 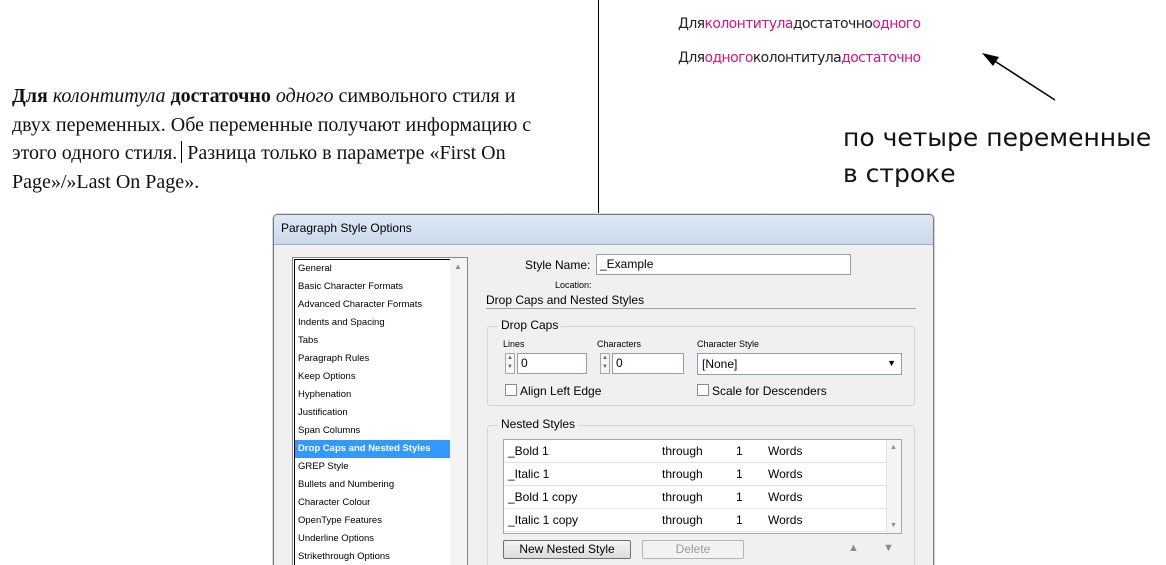 What do you see at coordinates (514, 344) in the screenshot?
I see `lines-label: Lines` at bounding box center [514, 344].